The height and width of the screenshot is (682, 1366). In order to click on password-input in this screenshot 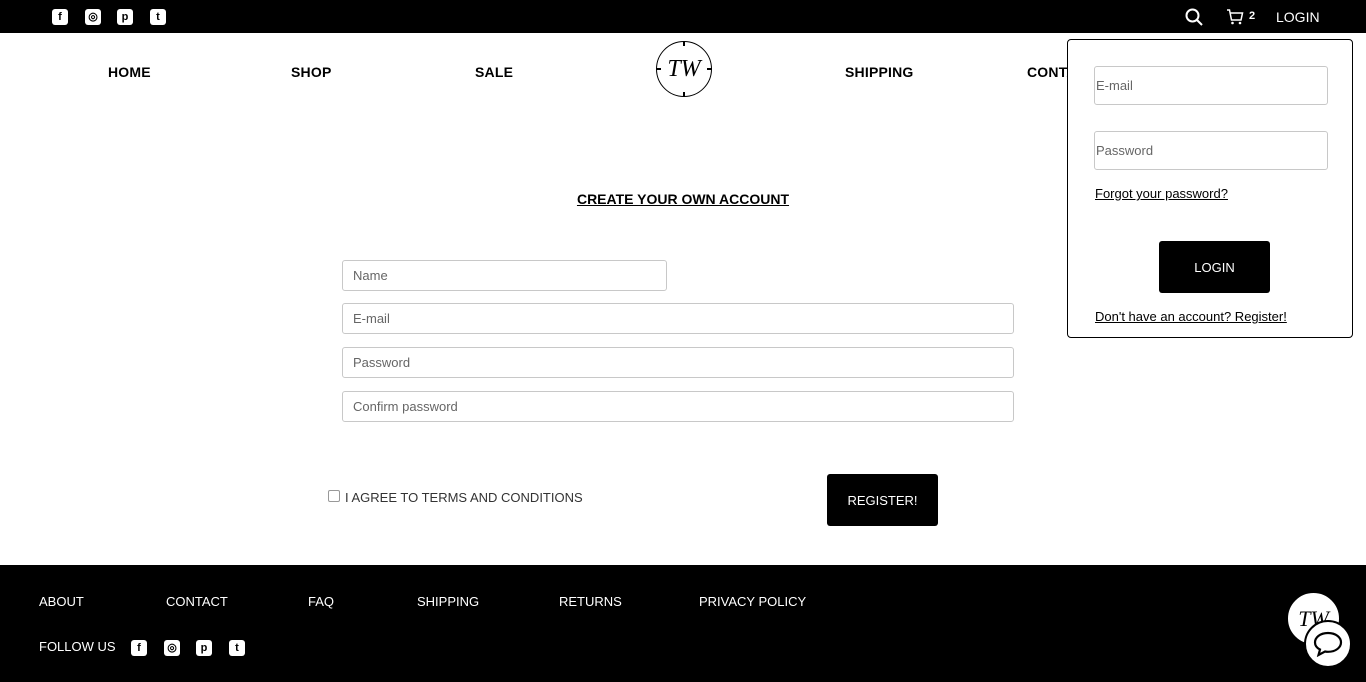, I will do `click(678, 362)`.